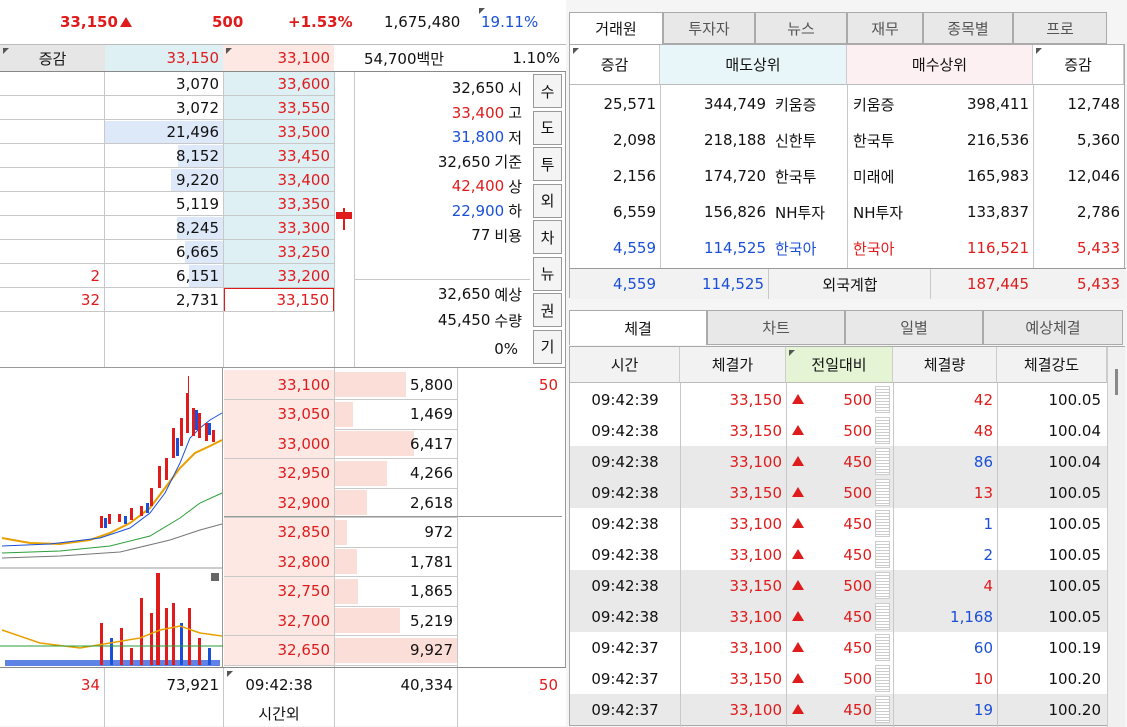 The image size is (1127, 727). I want to click on tick-strength: 100.20, so click(1075, 709).